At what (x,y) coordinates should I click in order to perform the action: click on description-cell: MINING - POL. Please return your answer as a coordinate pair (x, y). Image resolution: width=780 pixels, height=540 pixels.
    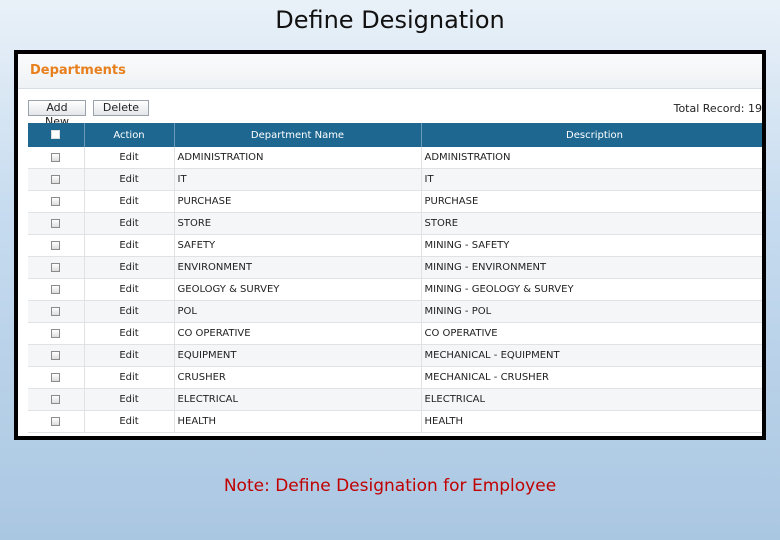
    Looking at the image, I should click on (591, 311).